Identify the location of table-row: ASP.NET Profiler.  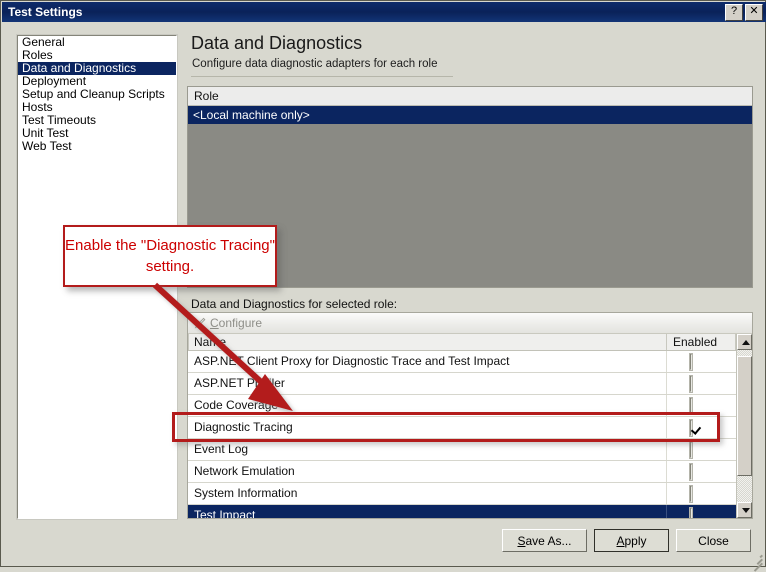
(462, 384).